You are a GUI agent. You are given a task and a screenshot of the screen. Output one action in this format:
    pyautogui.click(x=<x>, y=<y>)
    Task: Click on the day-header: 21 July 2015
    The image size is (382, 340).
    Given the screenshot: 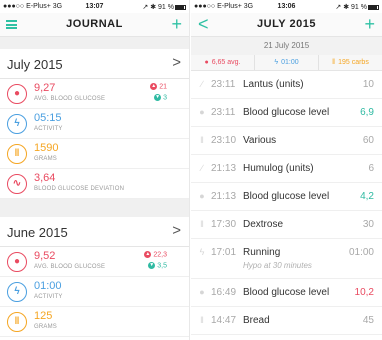 What is the action you would take?
    pyautogui.click(x=286, y=46)
    